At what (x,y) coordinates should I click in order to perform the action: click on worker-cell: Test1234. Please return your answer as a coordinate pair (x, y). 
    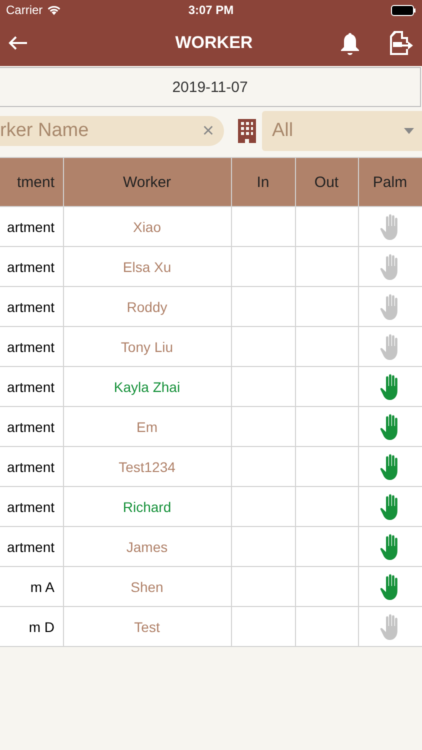
    Looking at the image, I should click on (147, 466).